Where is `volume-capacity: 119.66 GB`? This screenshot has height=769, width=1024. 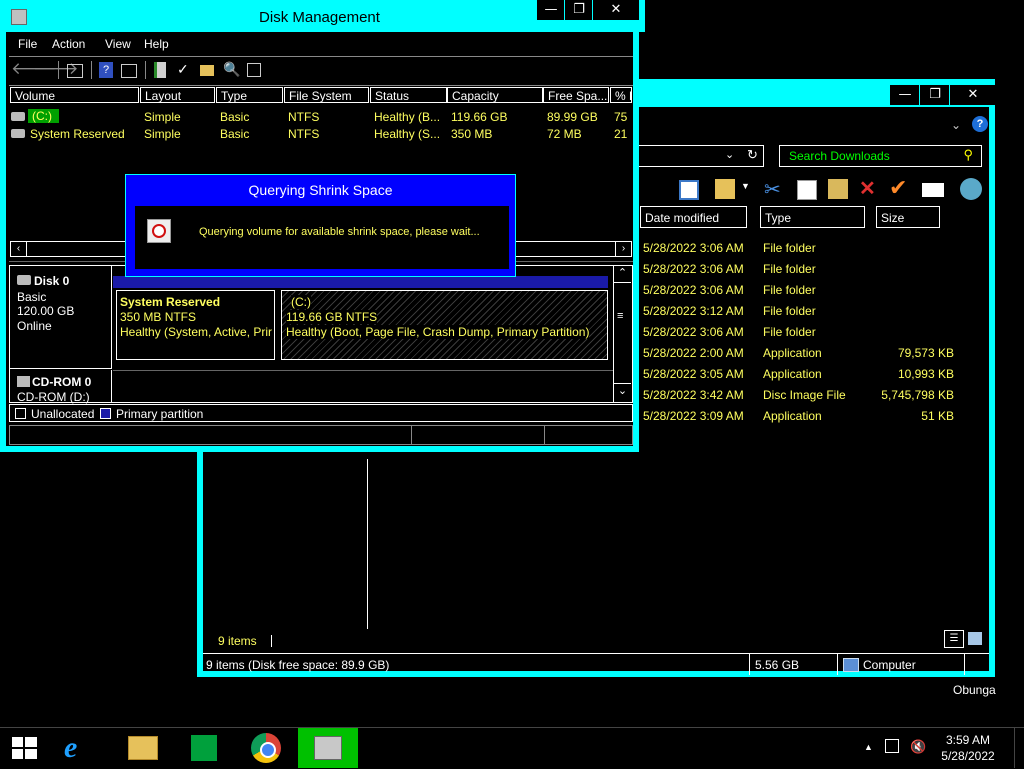
volume-capacity: 119.66 GB is located at coordinates (479, 117).